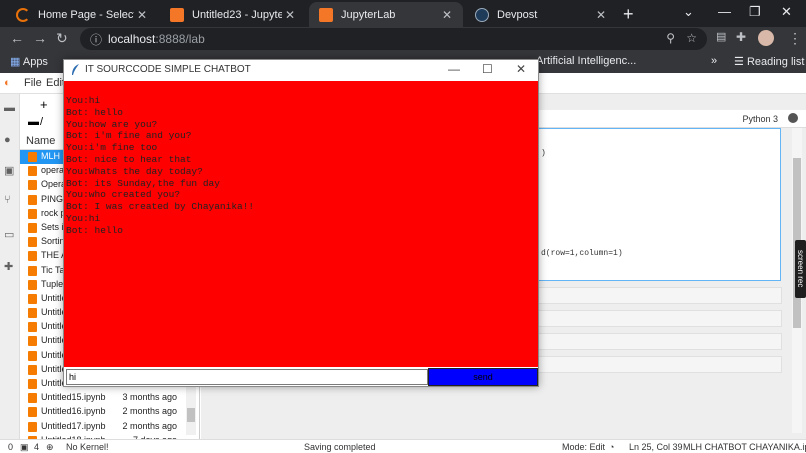 The height and width of the screenshot is (453, 806). What do you see at coordinates (233, 14) in the screenshot?
I see `tab-jupyter-notebook: Untitled23 - Jupyter Notel ✕` at bounding box center [233, 14].